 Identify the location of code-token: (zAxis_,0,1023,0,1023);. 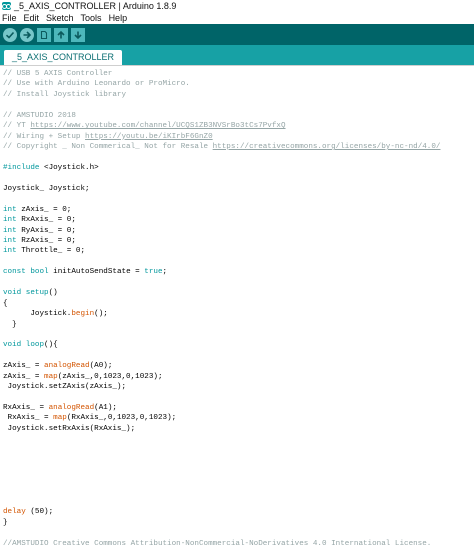
(110, 376).